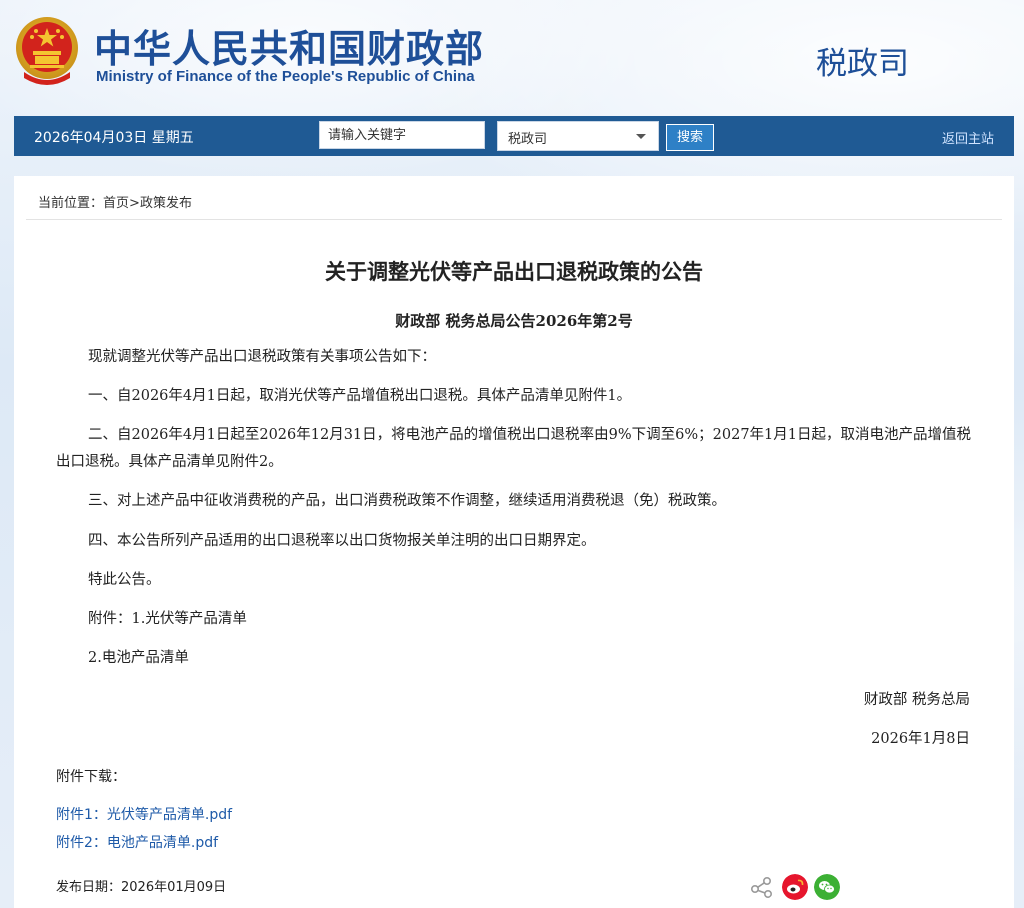  What do you see at coordinates (71, 203) in the screenshot?
I see `breadcrumb-prefix: 当前位置：` at bounding box center [71, 203].